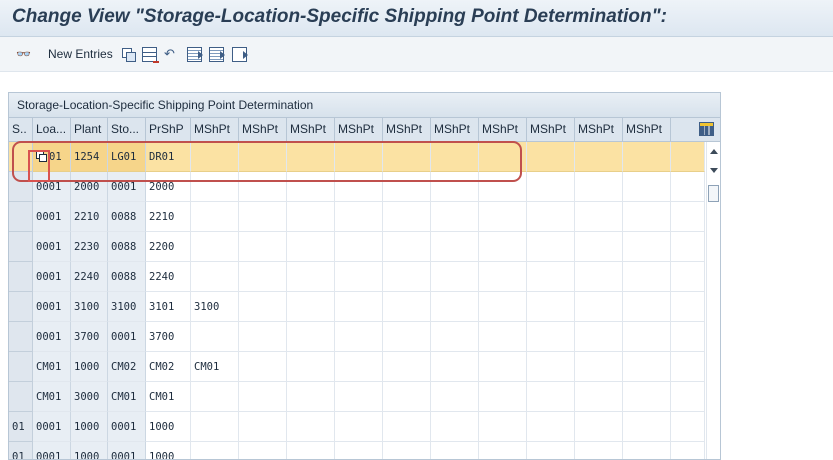 The image size is (833, 460). Describe the element at coordinates (357, 397) in the screenshot. I see `table-row: CM01 3000 CM01 CM01` at that location.